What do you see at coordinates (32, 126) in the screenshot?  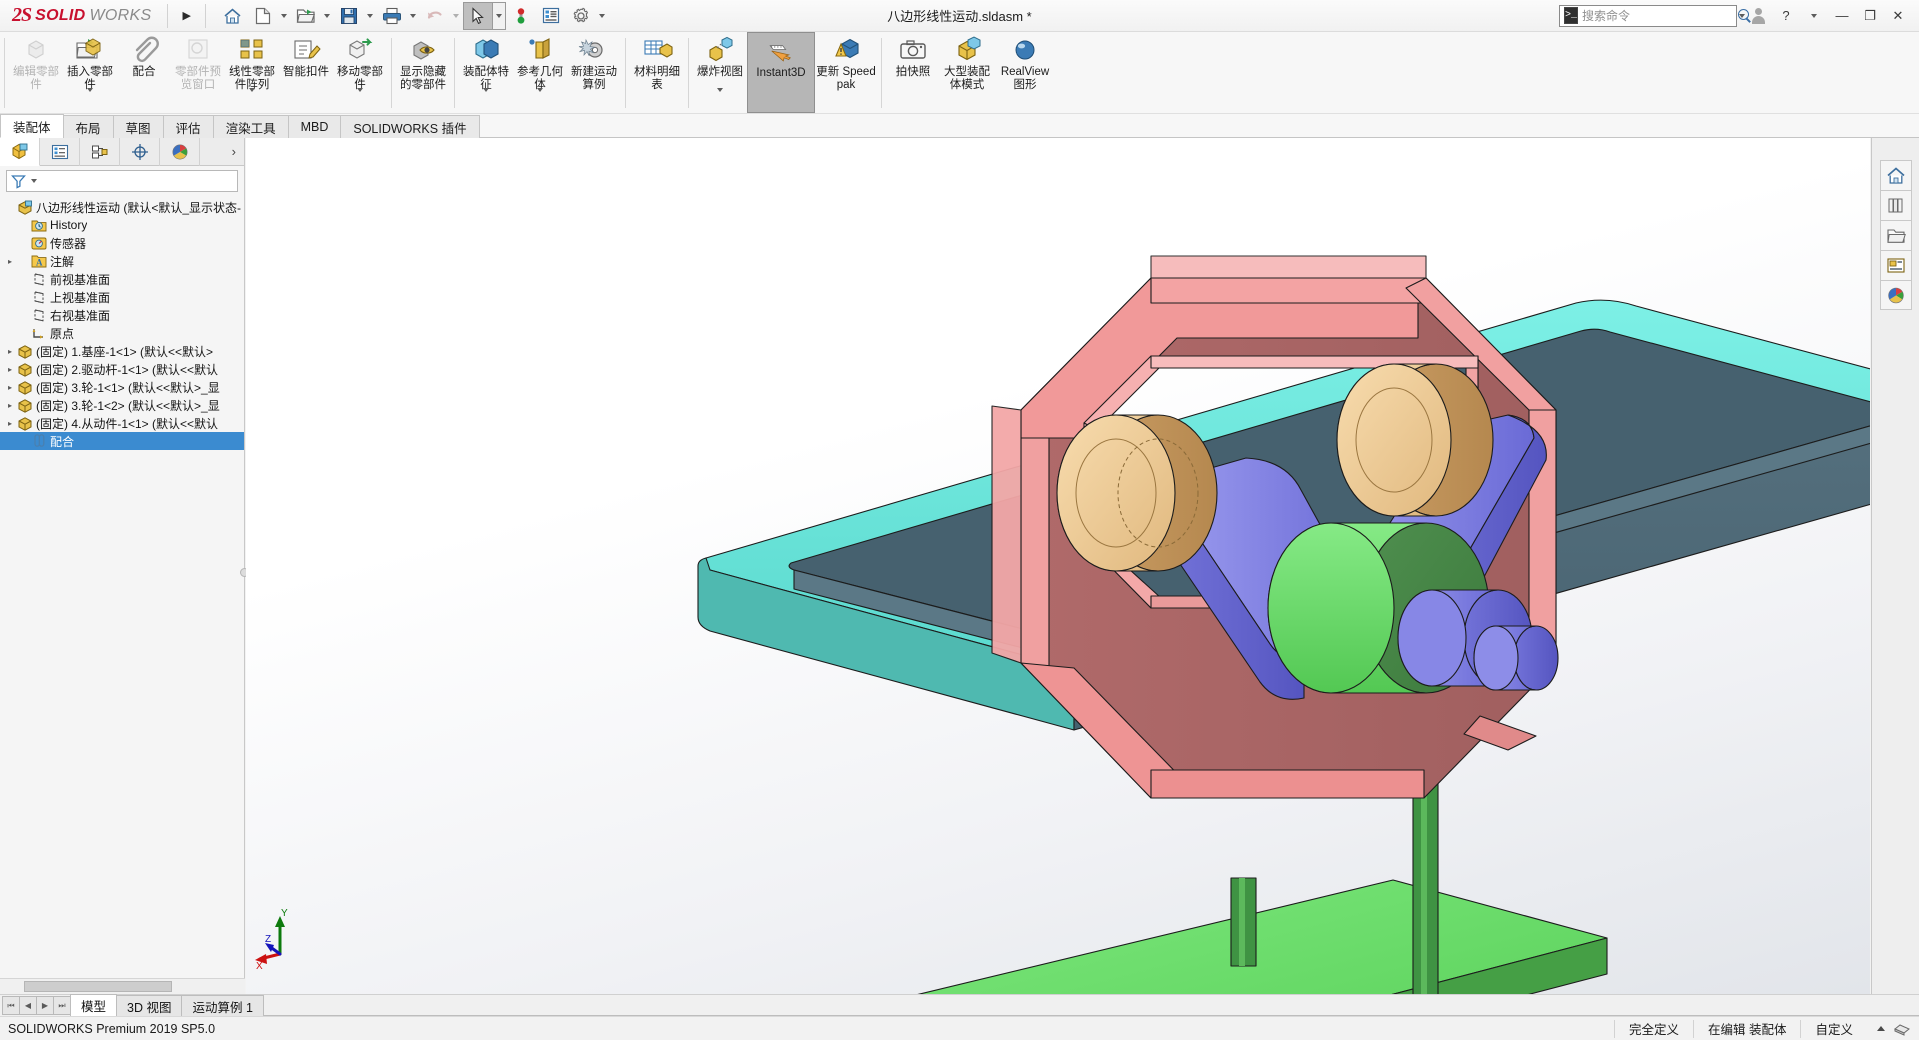 I see `command-tab-0: 装配体` at bounding box center [32, 126].